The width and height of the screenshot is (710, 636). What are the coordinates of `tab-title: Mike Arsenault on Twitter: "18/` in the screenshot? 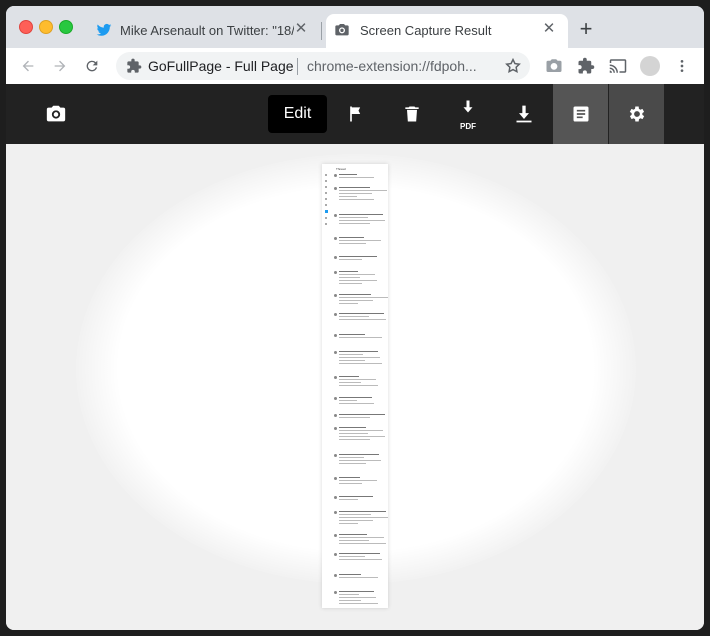 It's located at (207, 30).